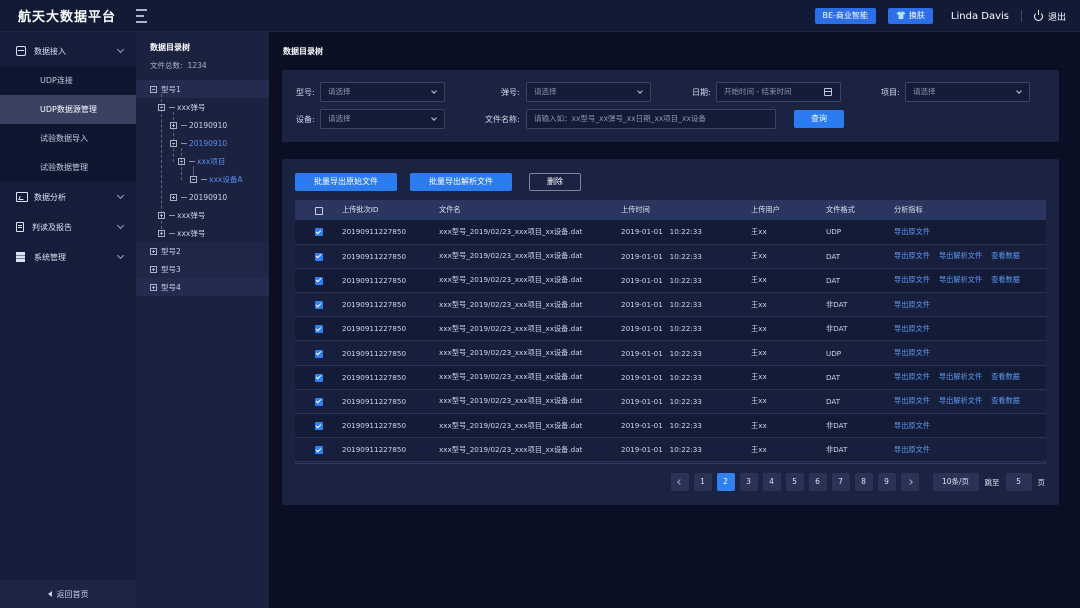  Describe the element at coordinates (863, 482) in the screenshot. I see `page-button: 8` at that location.